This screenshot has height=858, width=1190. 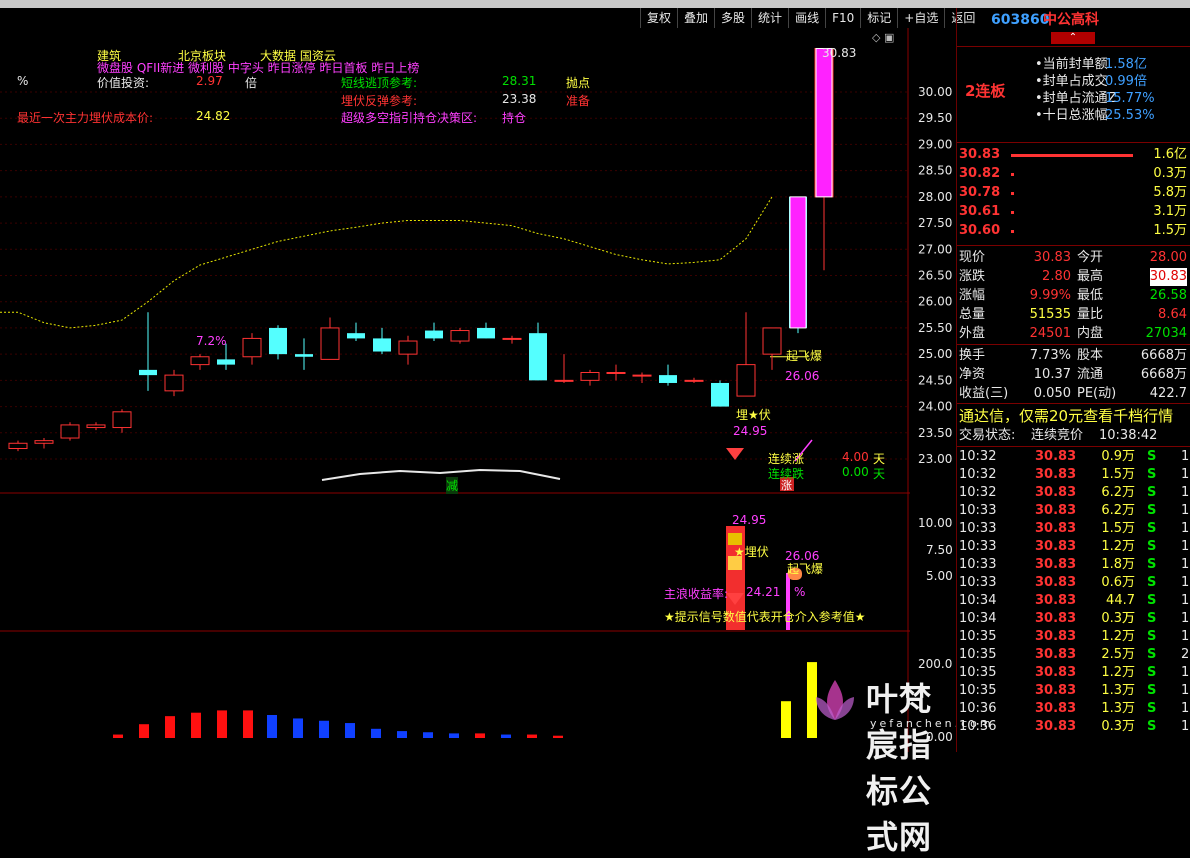 I want to click on toolbar-btn-5: F10, so click(x=842, y=18).